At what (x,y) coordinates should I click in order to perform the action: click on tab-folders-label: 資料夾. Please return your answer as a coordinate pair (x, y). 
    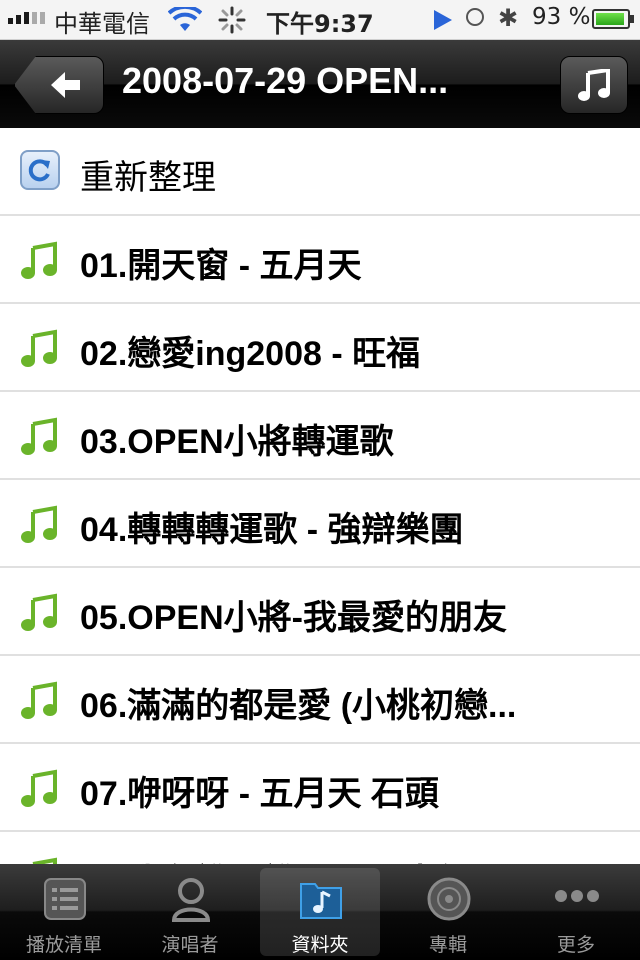
    Looking at the image, I should click on (320, 945).